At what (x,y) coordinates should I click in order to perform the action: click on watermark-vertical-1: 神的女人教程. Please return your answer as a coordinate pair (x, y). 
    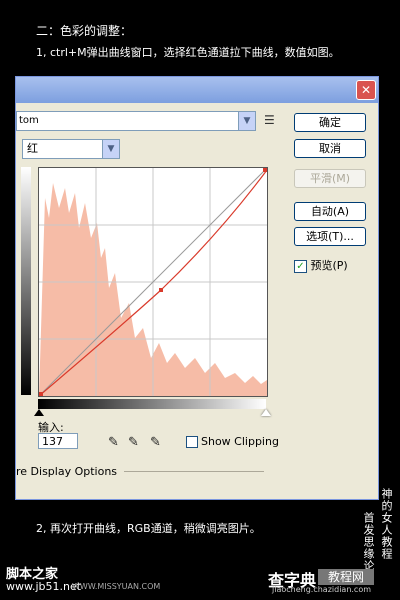
    Looking at the image, I should click on (386, 524).